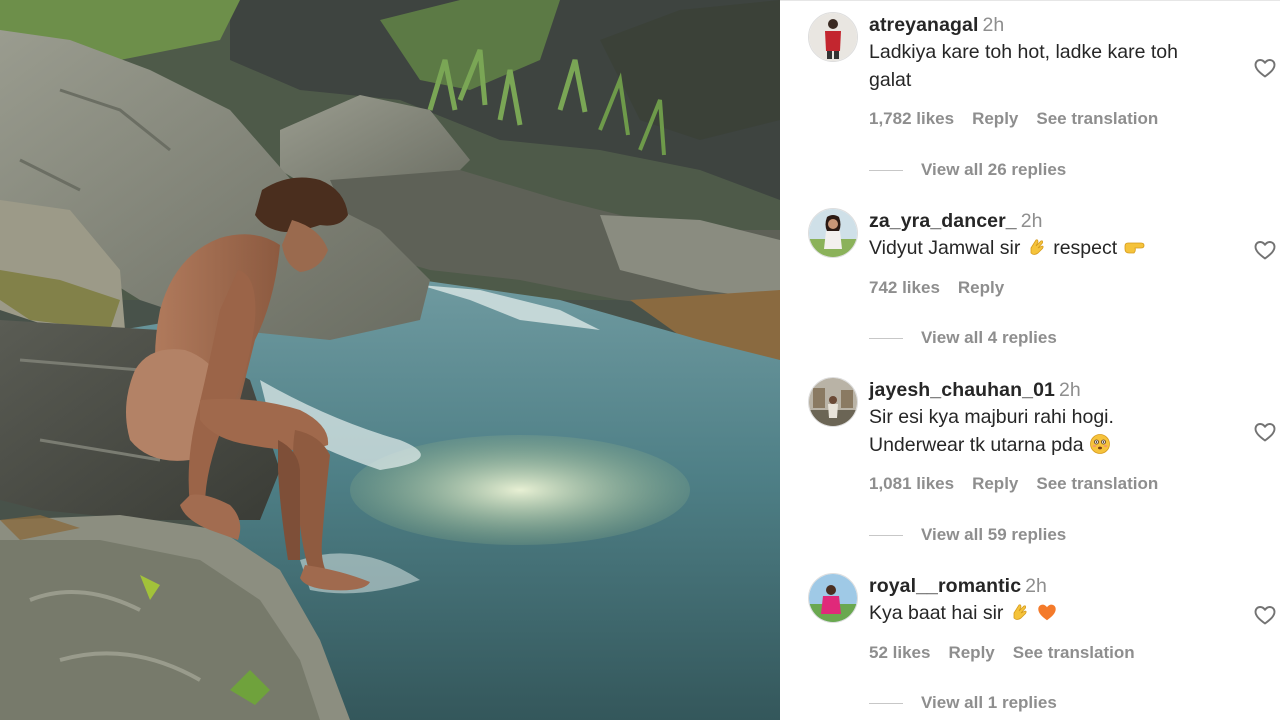  Describe the element at coordinates (899, 652) in the screenshot. I see `like-count: 52 likes` at that location.